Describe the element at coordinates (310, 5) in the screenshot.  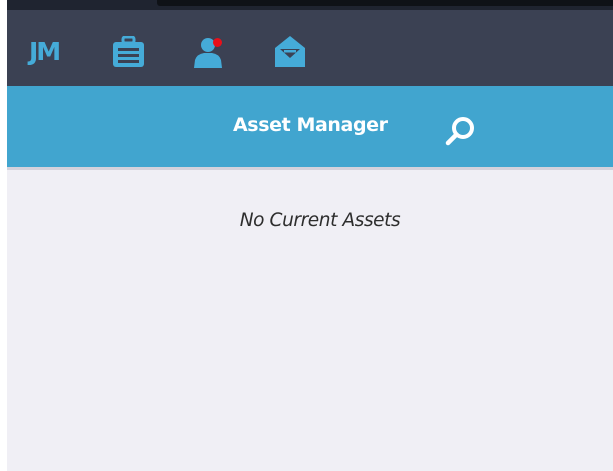
I see `top-strip` at that location.